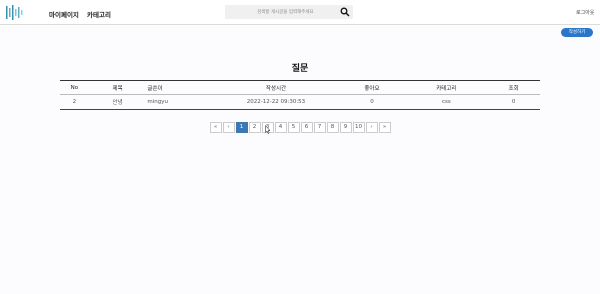 This screenshot has width=600, height=294. I want to click on top-header: 마이페이지 카테고리 로그아웃, so click(300, 12).